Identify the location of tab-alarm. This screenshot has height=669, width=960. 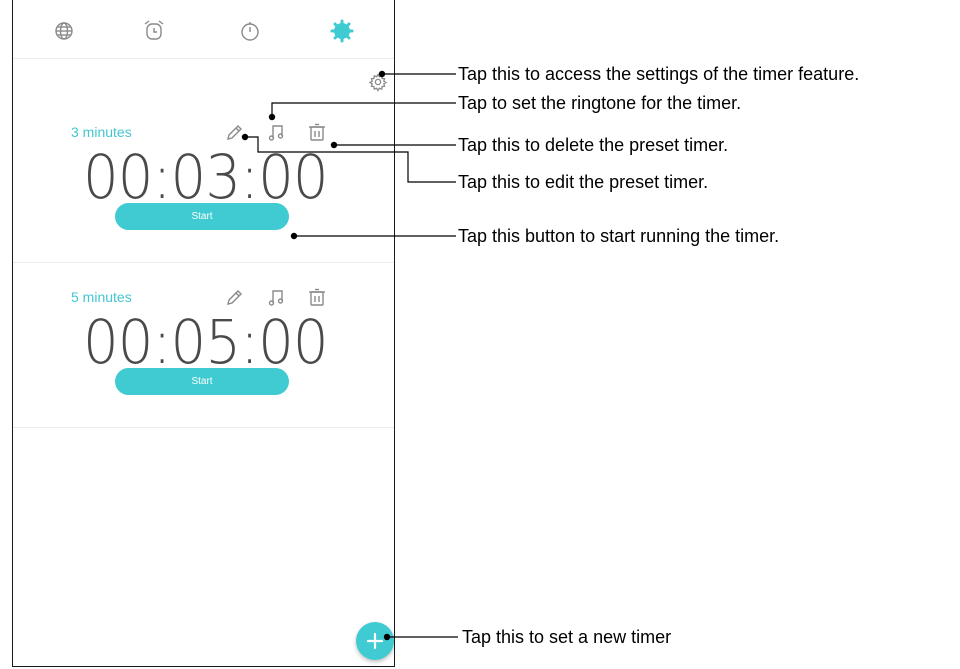
(154, 31).